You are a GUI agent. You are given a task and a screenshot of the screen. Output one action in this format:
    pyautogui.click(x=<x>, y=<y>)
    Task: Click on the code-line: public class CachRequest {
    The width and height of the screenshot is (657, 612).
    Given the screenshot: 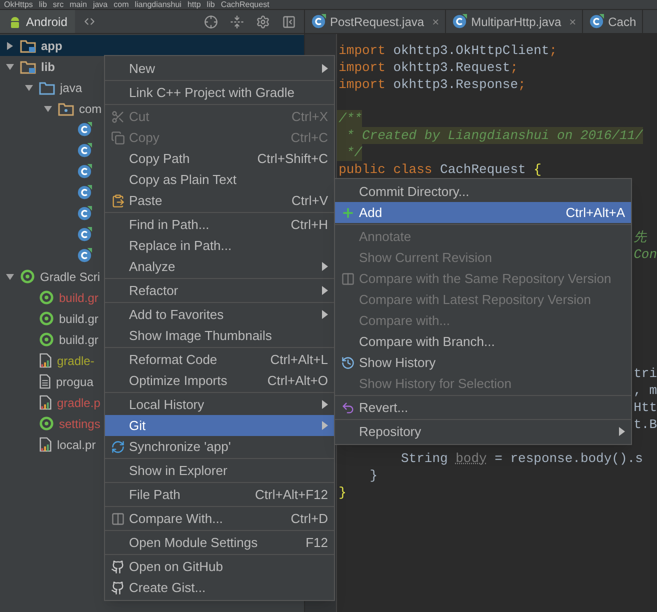 What is the action you would take?
    pyautogui.click(x=440, y=169)
    